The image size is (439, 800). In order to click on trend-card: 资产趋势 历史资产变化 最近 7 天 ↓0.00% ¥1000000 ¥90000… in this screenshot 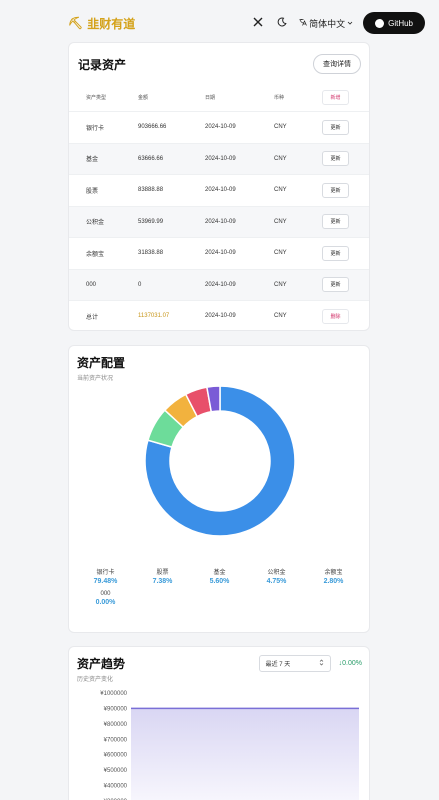, I will do `click(219, 723)`.